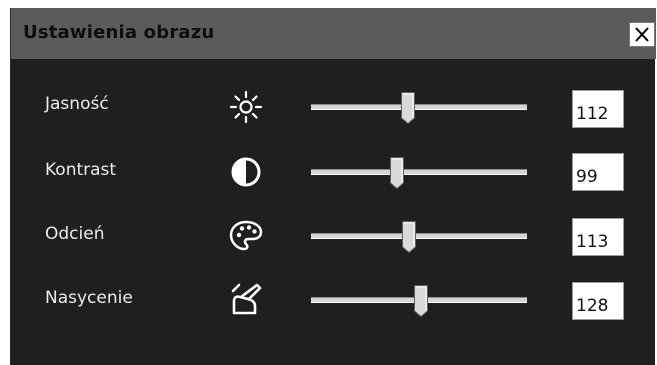 This screenshot has height=365, width=657. I want to click on saturation-label: Nasycenie, so click(89, 298).